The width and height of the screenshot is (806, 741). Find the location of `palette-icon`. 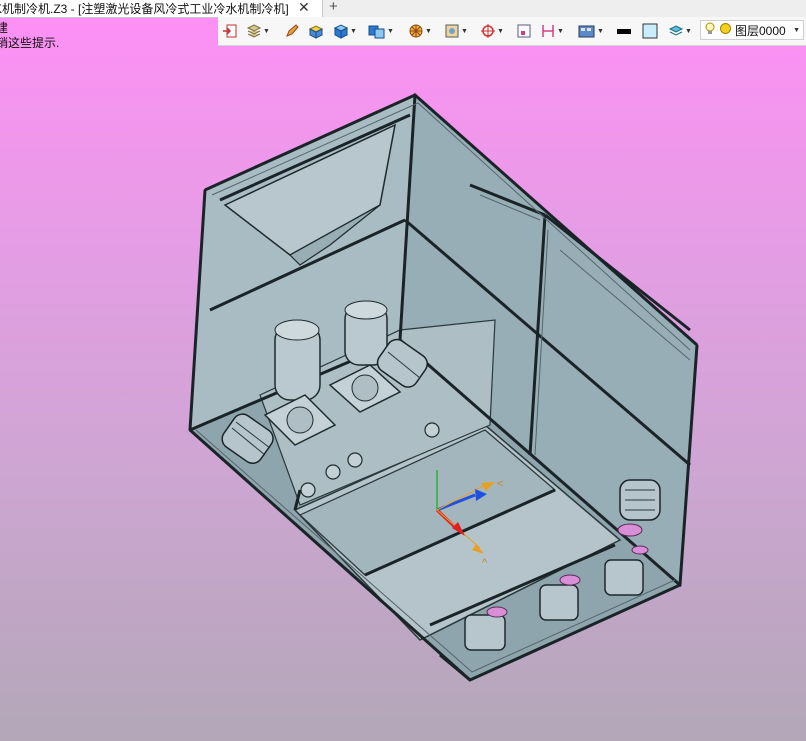

palette-icon is located at coordinates (587, 31).